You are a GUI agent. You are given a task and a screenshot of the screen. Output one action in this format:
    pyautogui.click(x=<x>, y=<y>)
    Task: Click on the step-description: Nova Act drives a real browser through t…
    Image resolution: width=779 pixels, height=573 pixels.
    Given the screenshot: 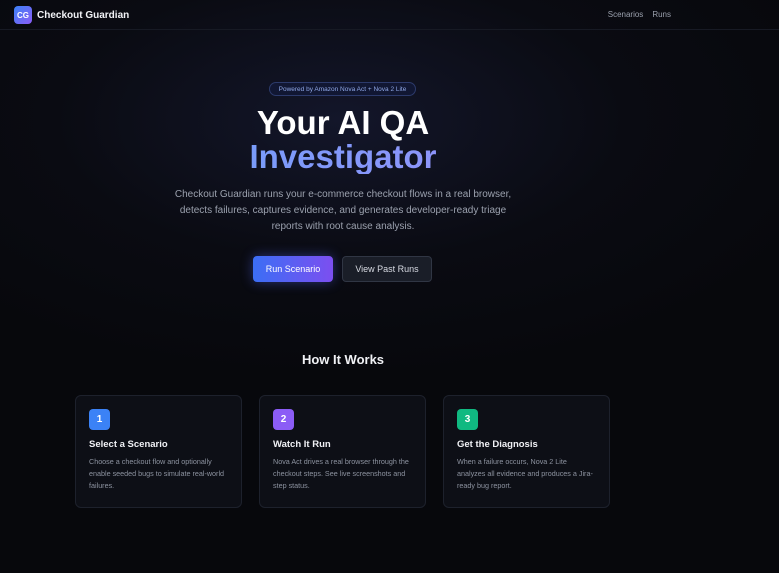 What is the action you would take?
    pyautogui.click(x=341, y=473)
    